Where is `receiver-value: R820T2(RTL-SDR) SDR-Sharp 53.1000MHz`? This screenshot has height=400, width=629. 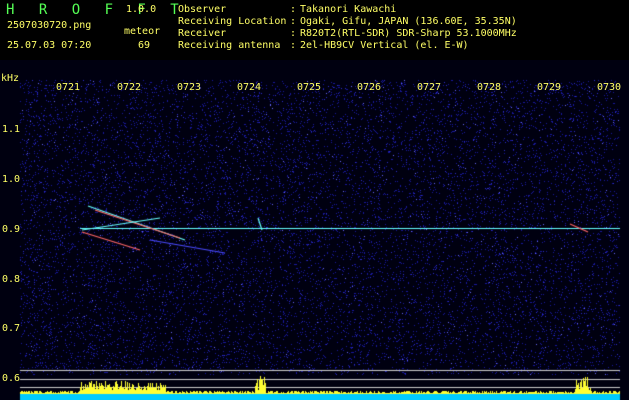
receiver-value: R820T2(RTL-SDR) SDR-Sharp 53.1000MHz is located at coordinates (408, 33).